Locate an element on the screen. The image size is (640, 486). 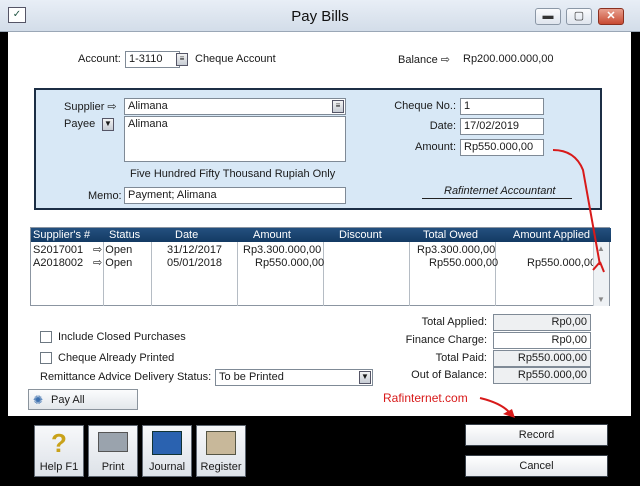
print-label: Print is located at coordinates (113, 467).